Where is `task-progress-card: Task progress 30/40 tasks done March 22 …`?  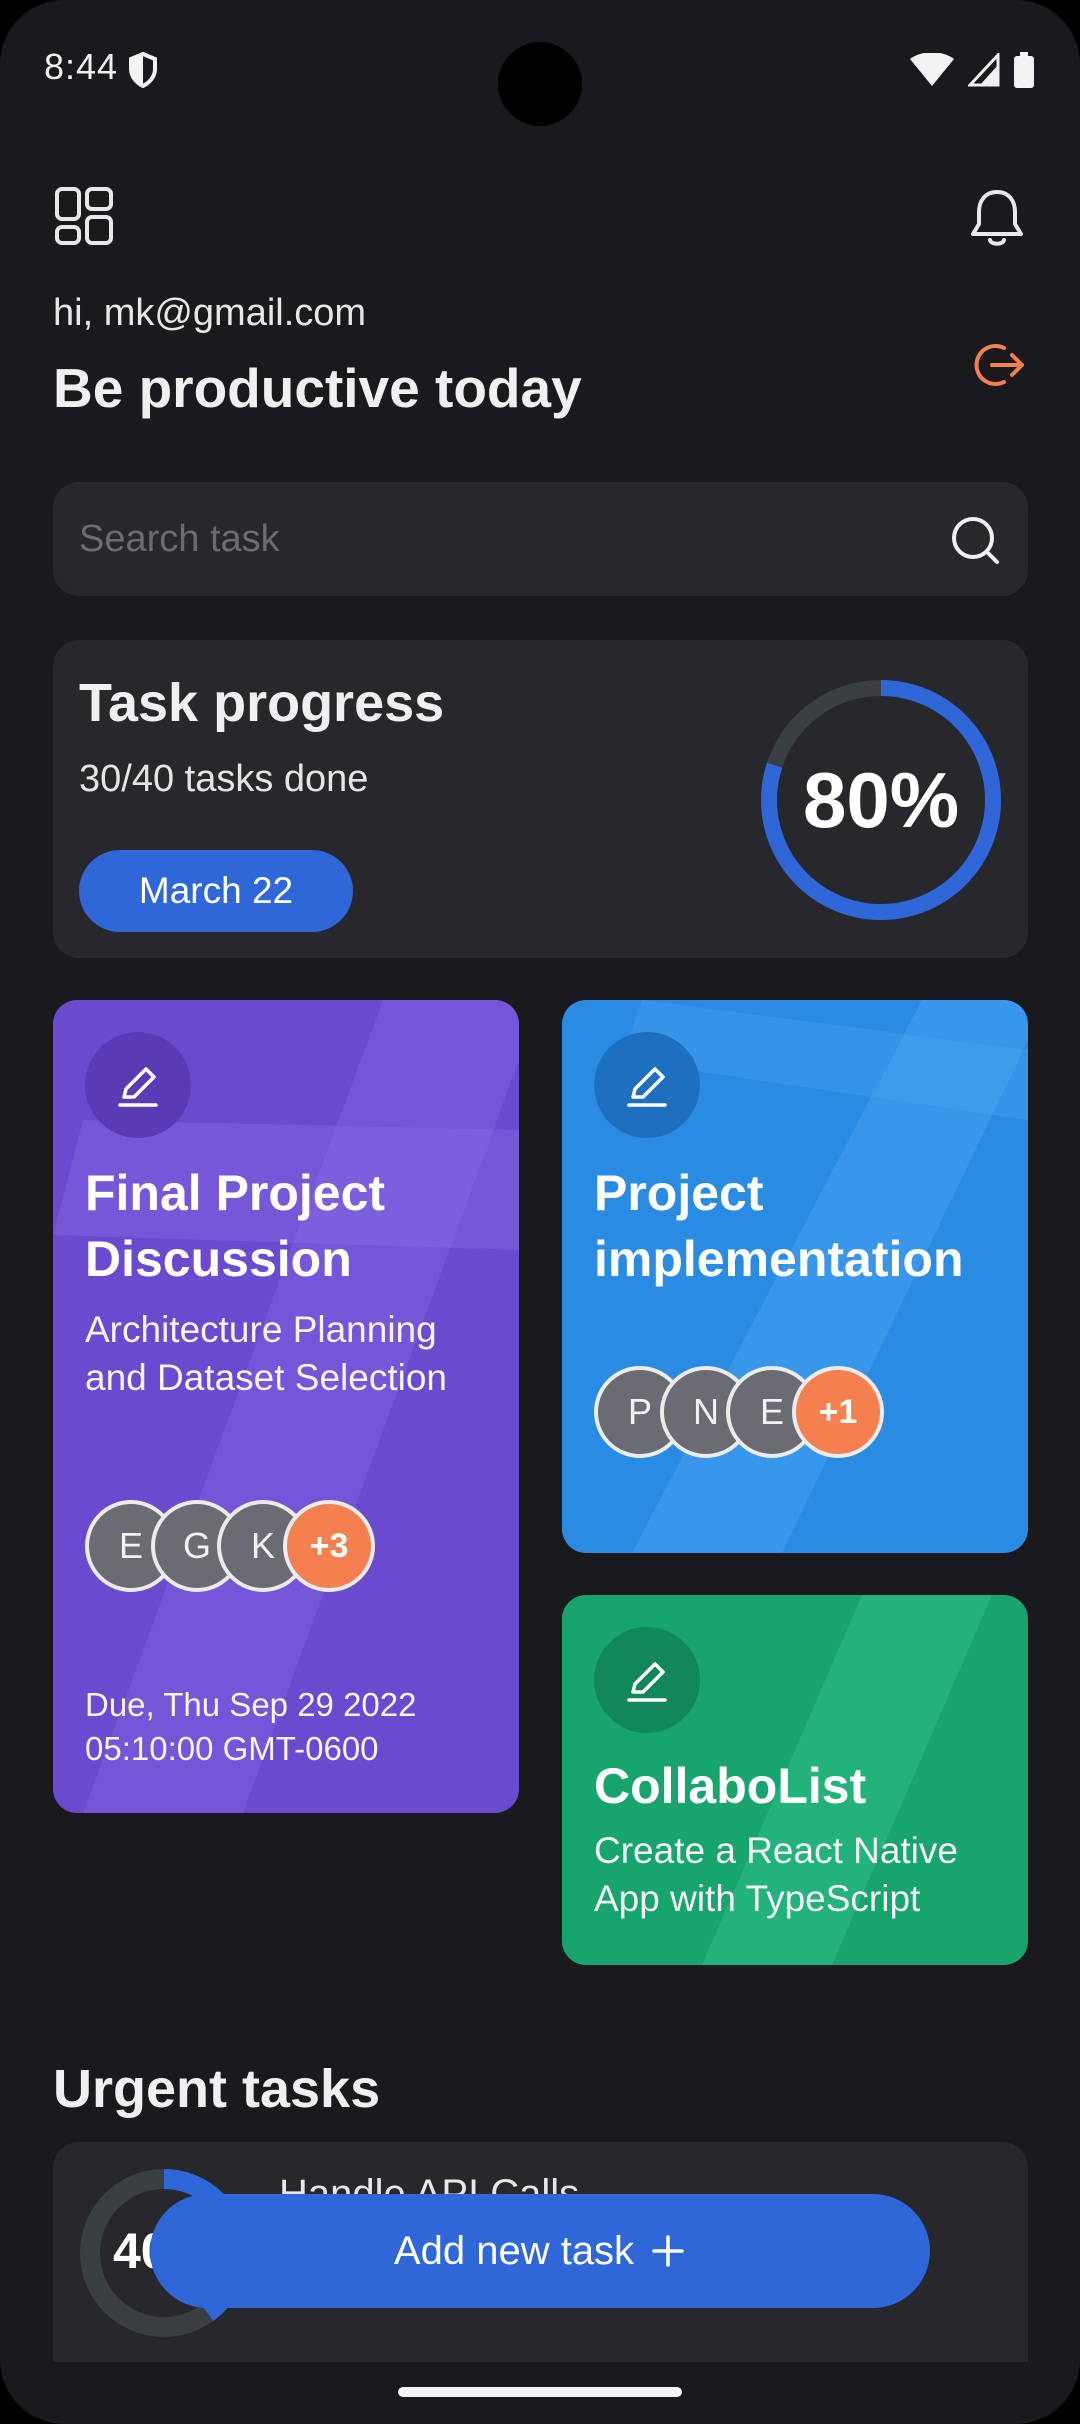
task-progress-card: Task progress 30/40 tasks done March 22 … is located at coordinates (540, 799).